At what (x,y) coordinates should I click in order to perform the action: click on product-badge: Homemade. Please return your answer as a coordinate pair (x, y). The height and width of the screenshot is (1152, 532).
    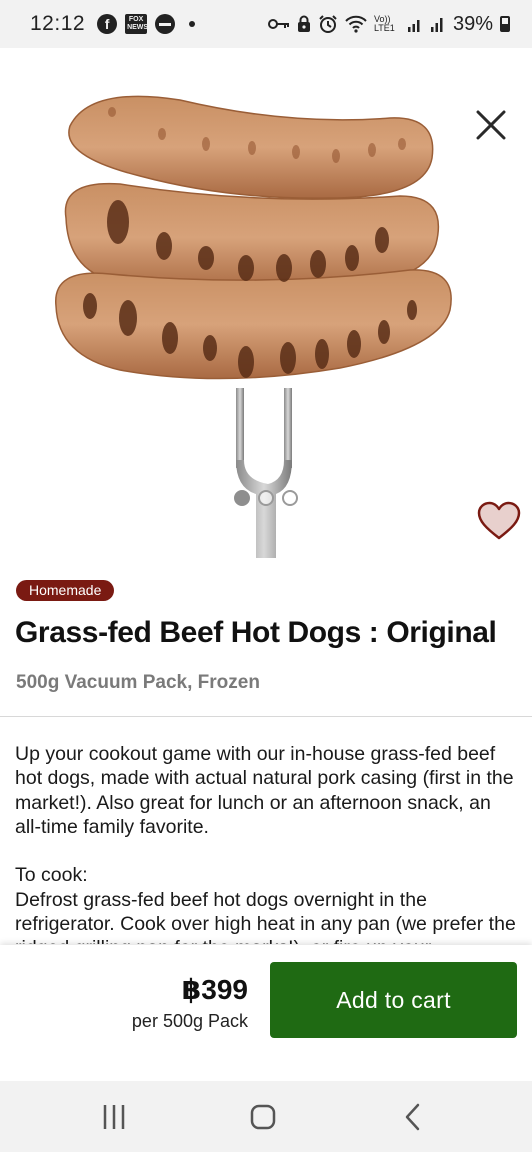
    Looking at the image, I should click on (65, 590).